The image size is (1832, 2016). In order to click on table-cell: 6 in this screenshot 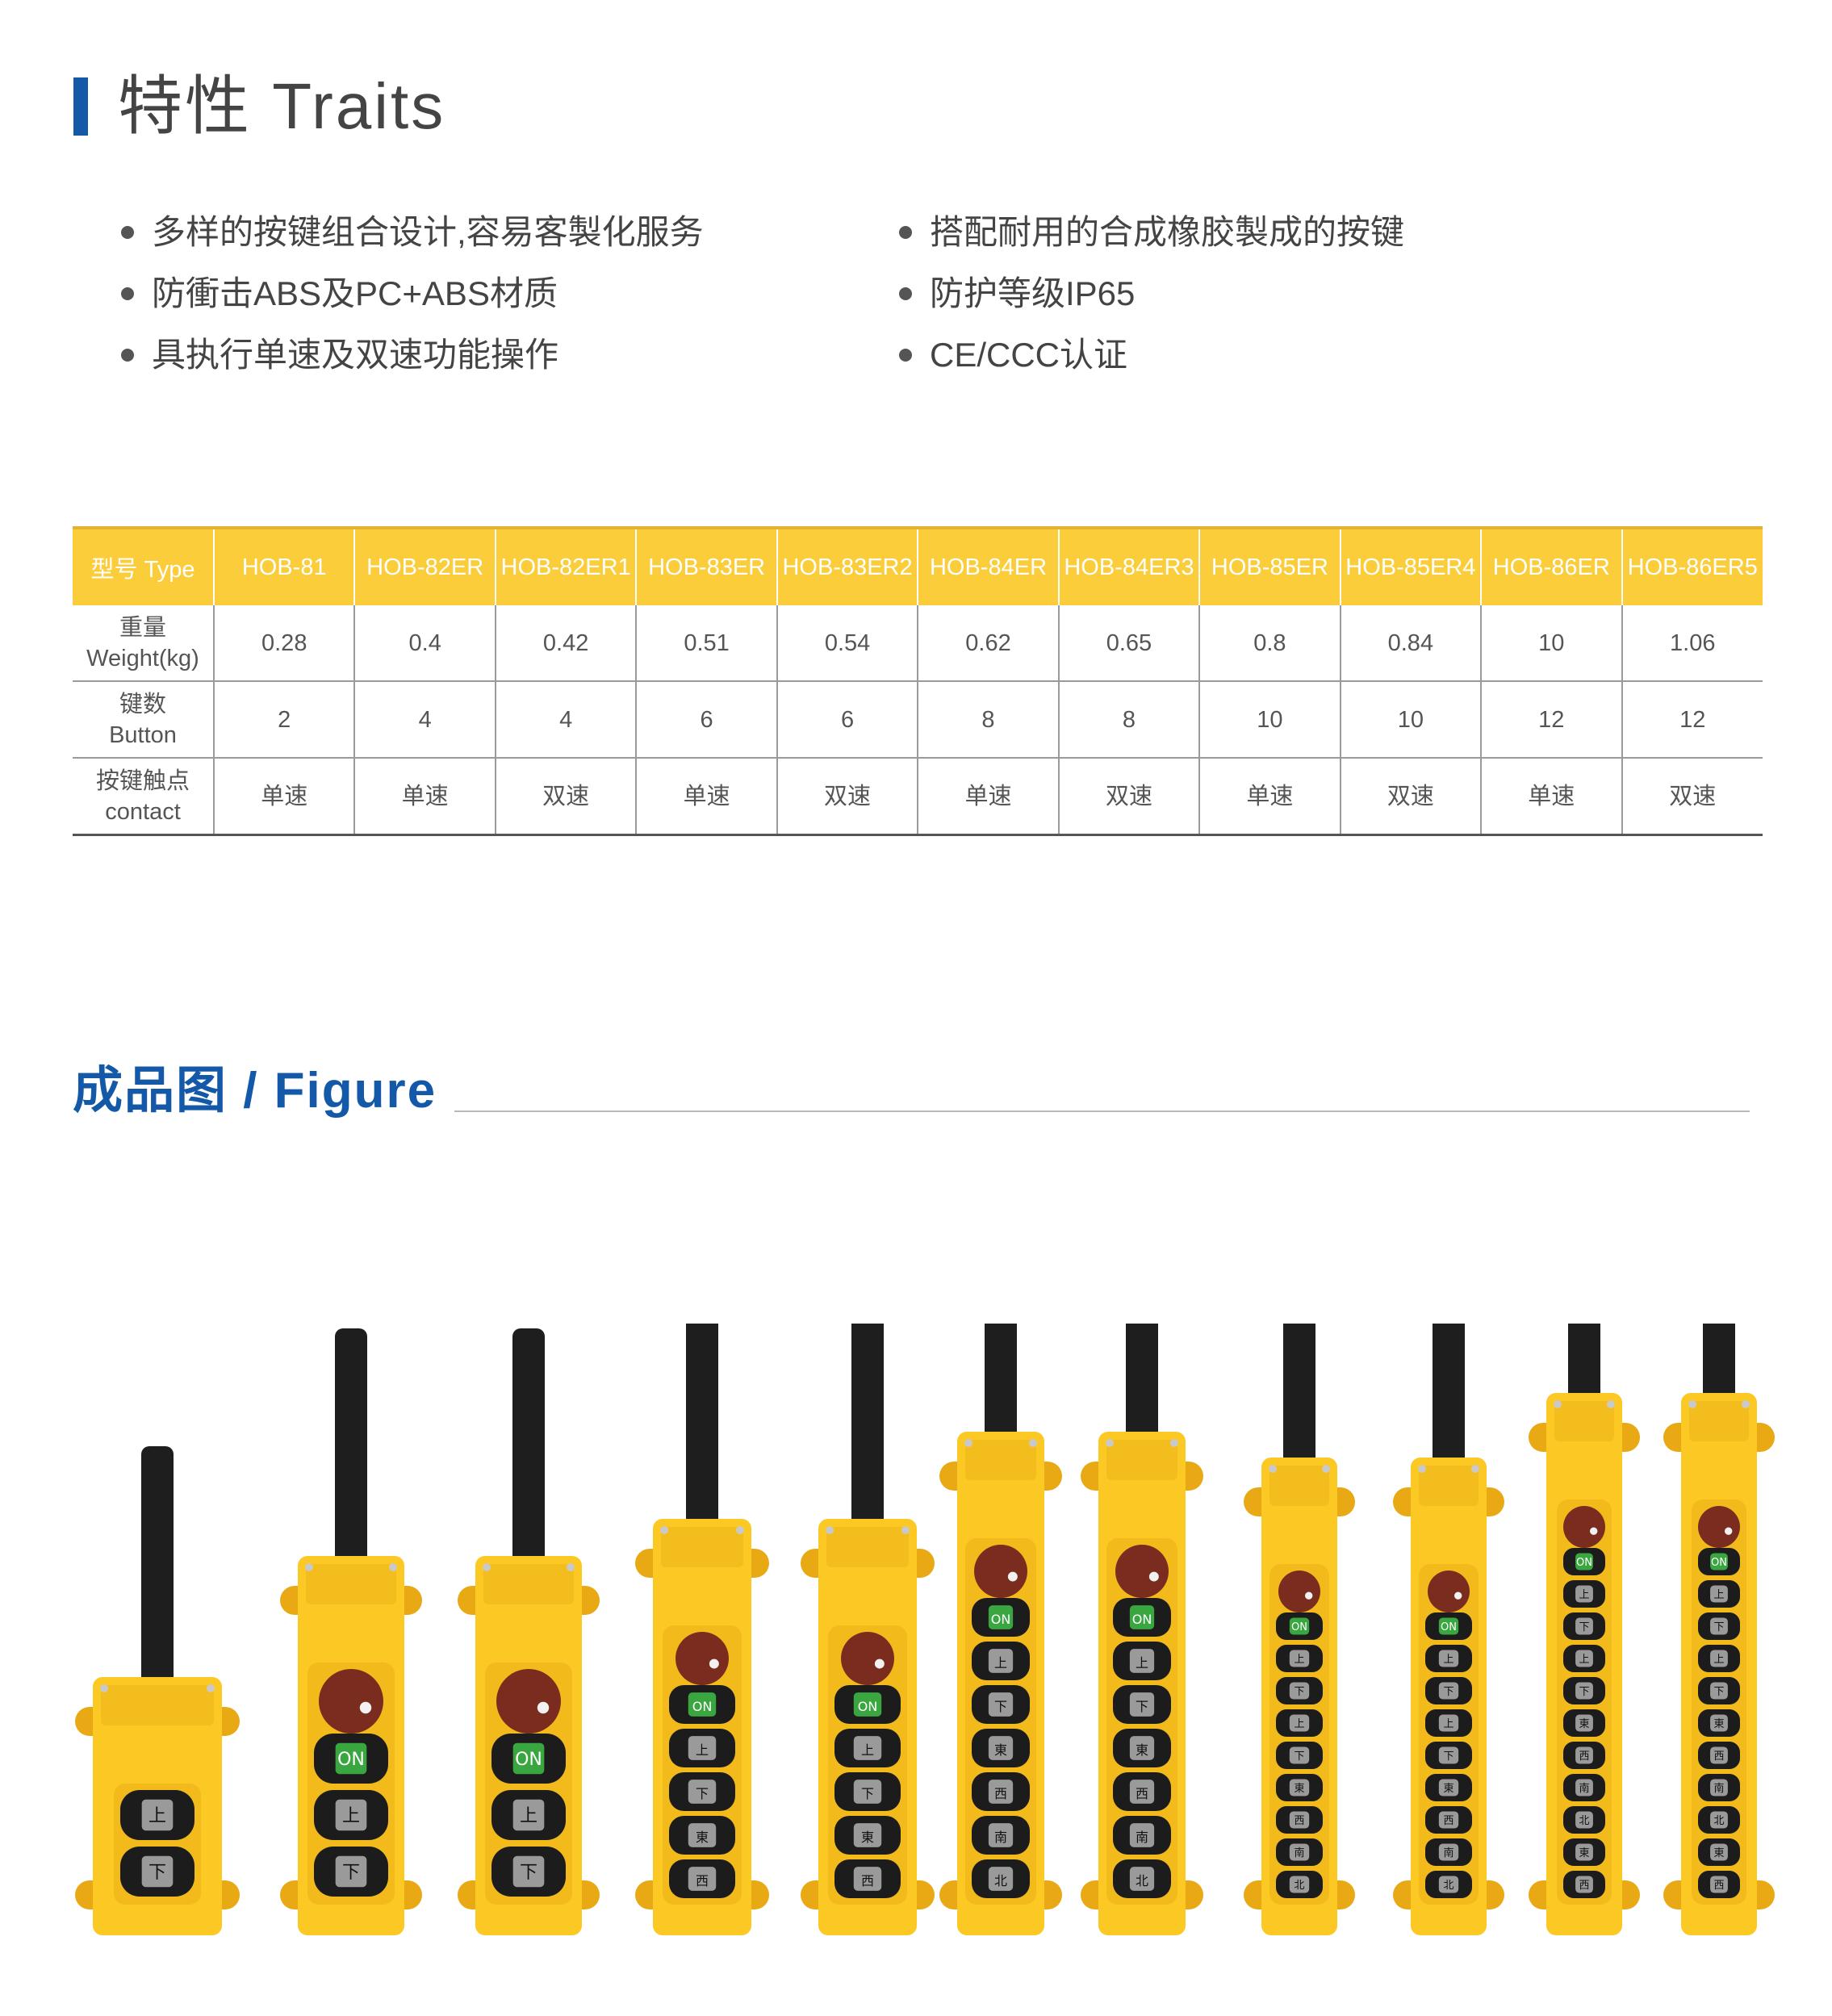, I will do `click(847, 720)`.